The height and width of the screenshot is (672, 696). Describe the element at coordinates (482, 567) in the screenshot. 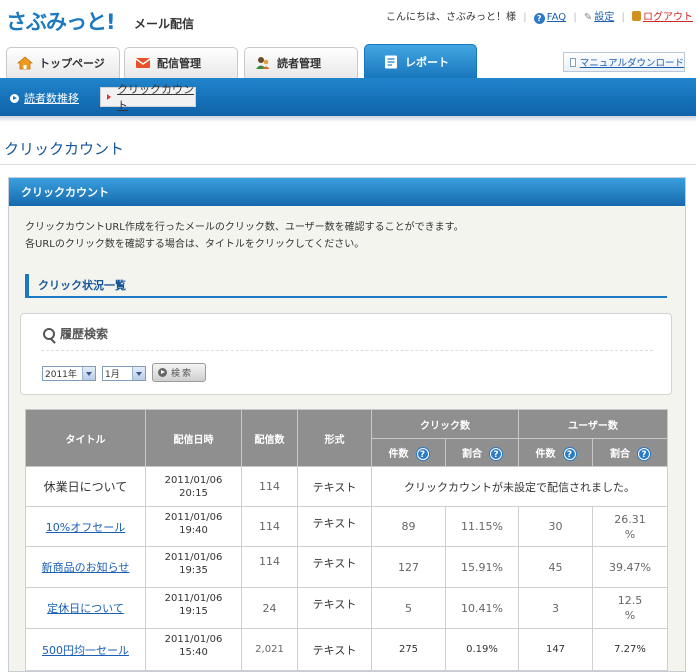

I see `row-click-ratio: 15.91%` at that location.